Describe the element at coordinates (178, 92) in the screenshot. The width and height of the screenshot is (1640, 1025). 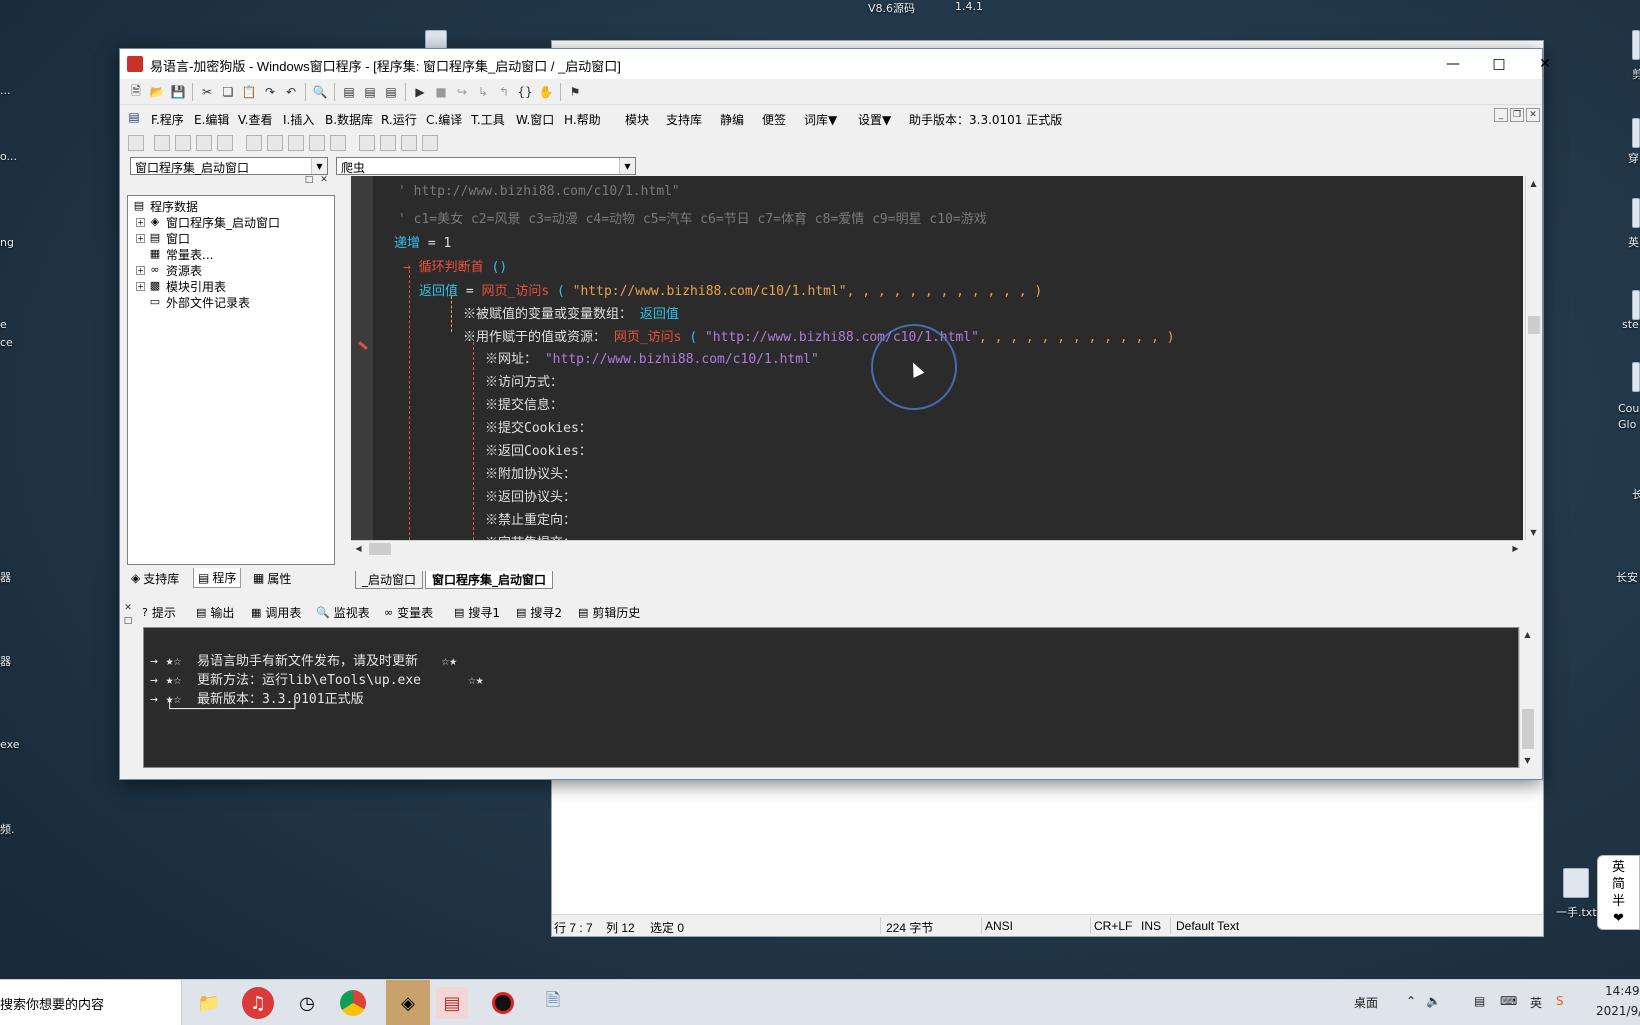
I see `save-icon: 💾` at that location.